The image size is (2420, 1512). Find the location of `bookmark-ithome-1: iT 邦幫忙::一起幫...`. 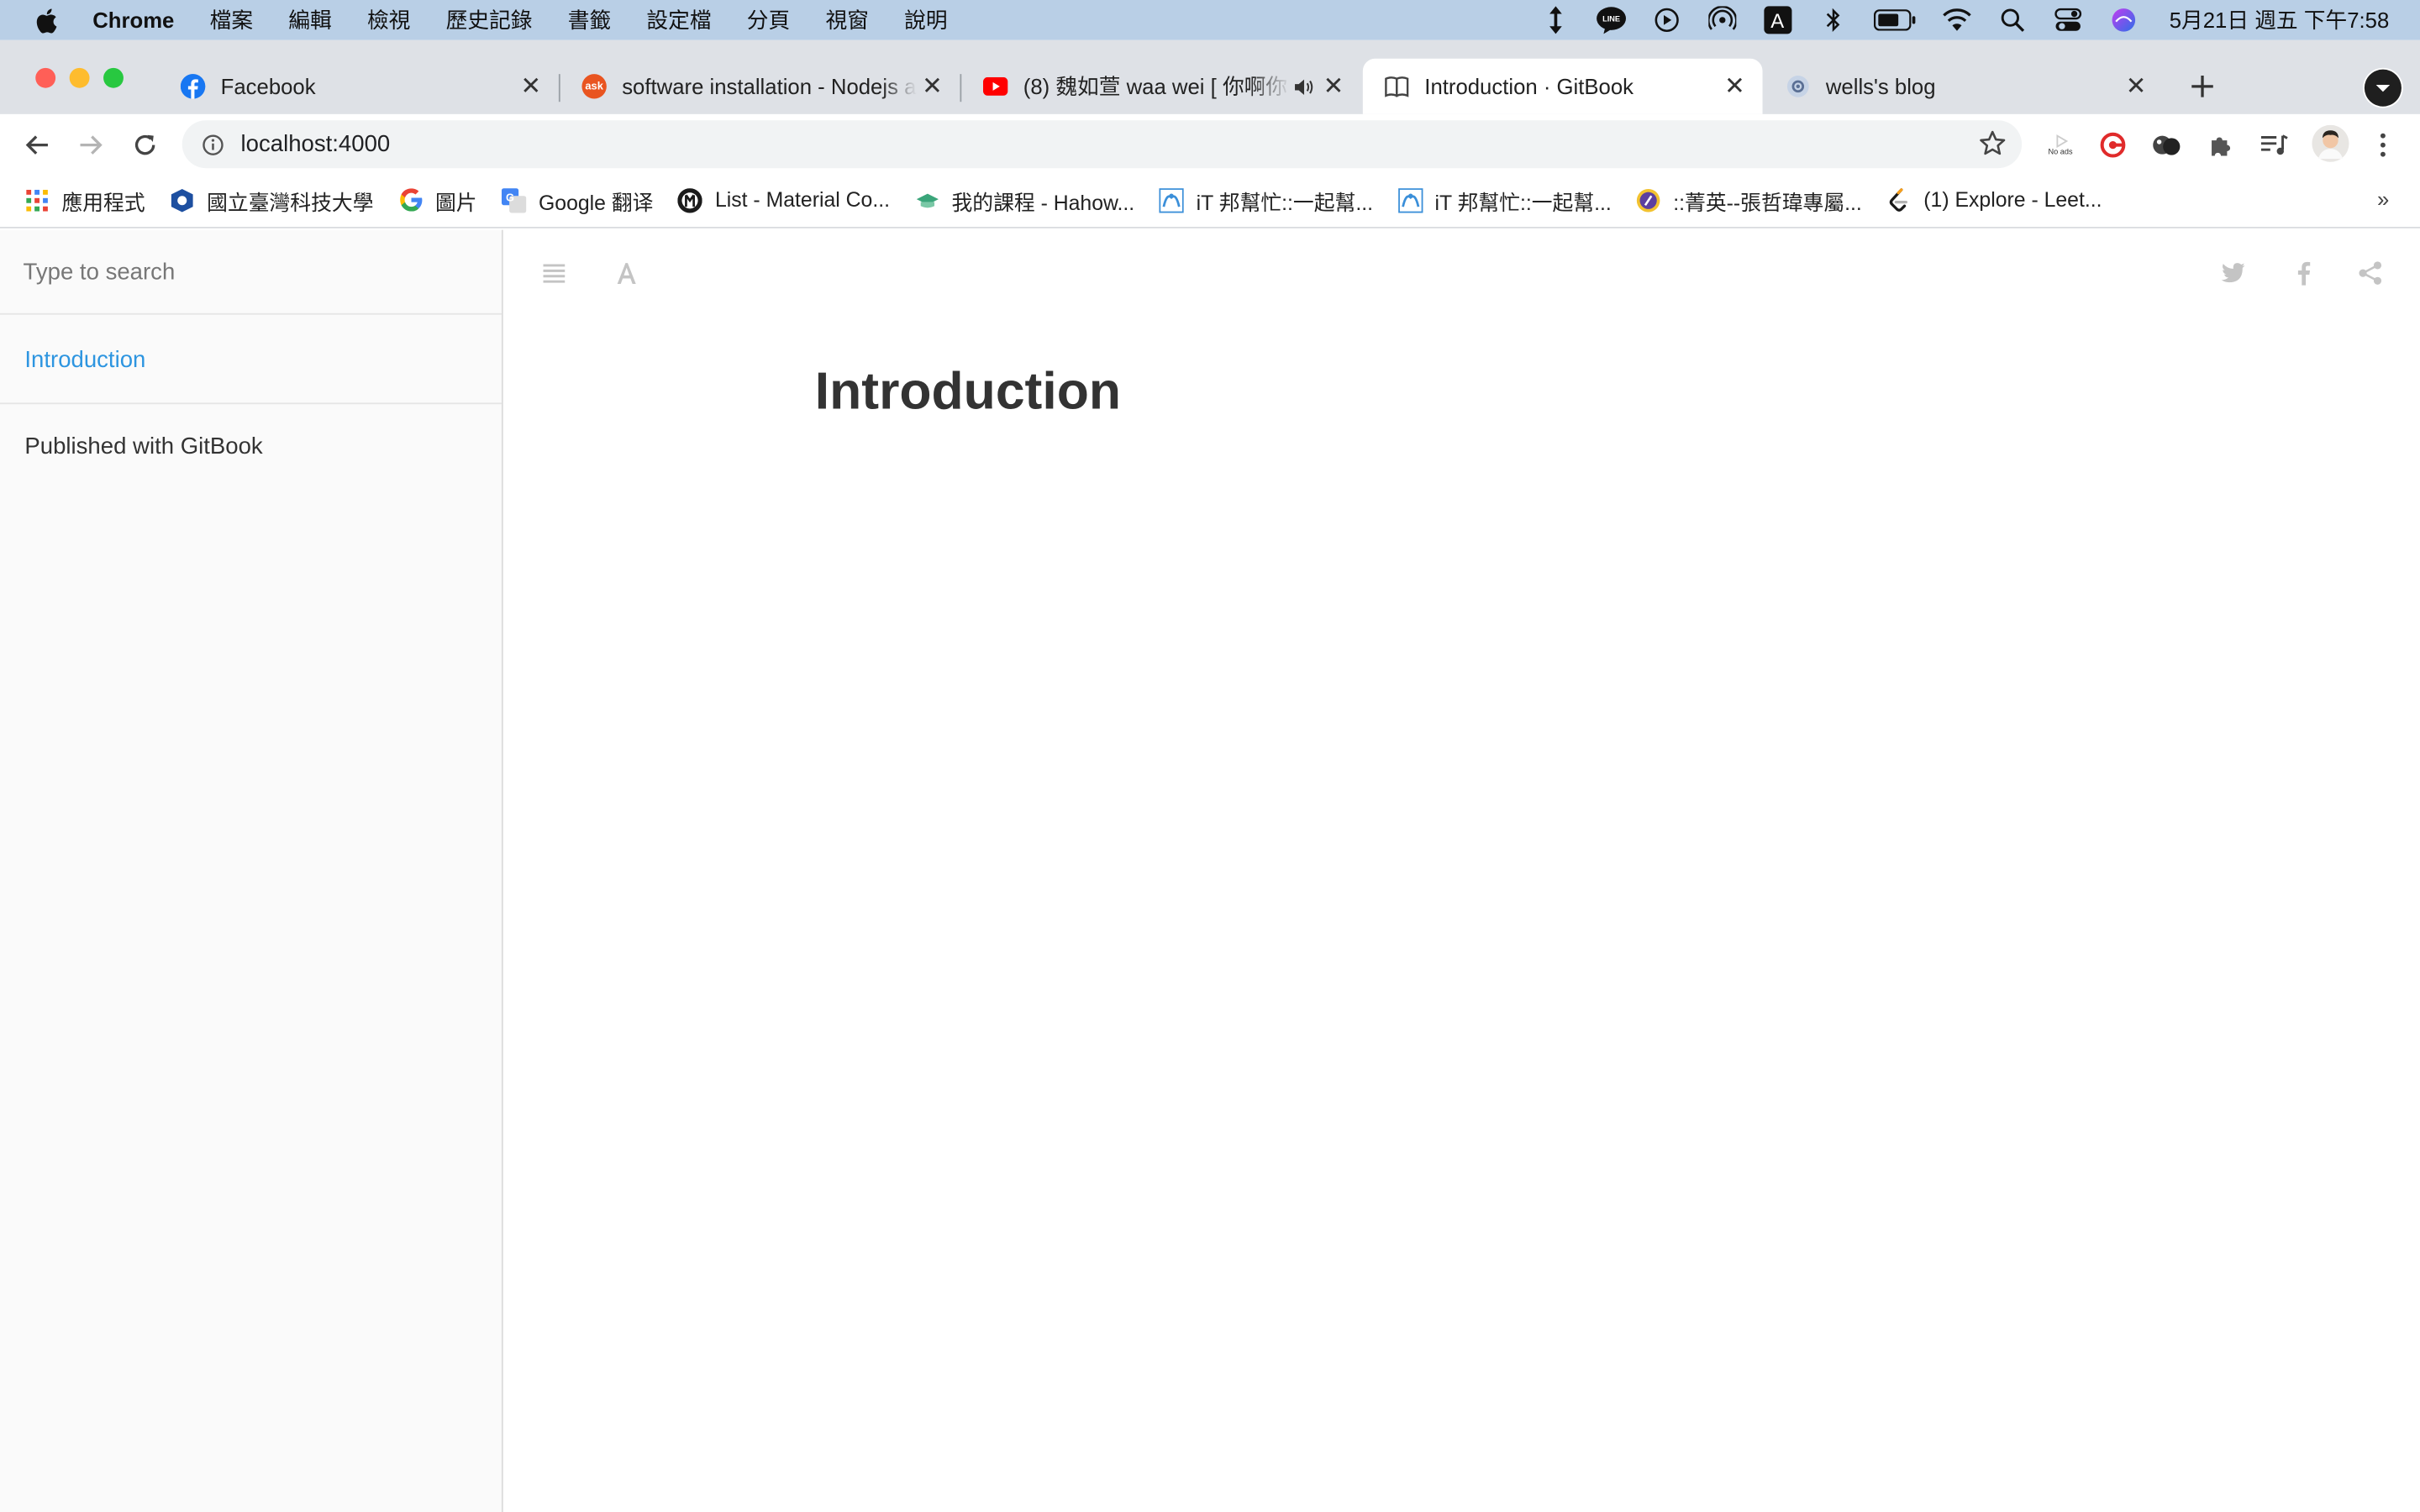

bookmark-ithome-1: iT 邦幫忙::一起幫... is located at coordinates (1266, 199).